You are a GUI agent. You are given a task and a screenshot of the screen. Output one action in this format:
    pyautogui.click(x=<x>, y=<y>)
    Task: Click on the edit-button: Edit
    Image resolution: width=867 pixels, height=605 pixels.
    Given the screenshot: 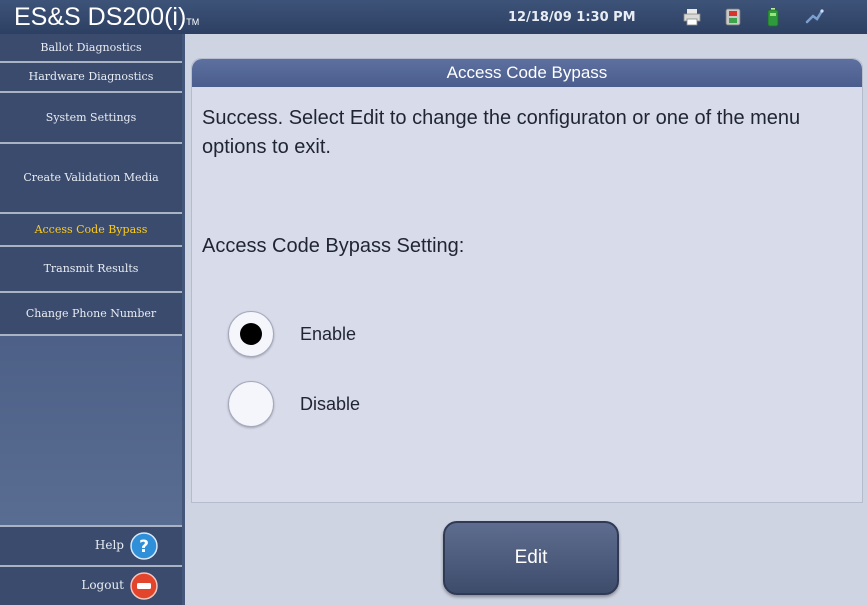 What is the action you would take?
    pyautogui.click(x=531, y=558)
    